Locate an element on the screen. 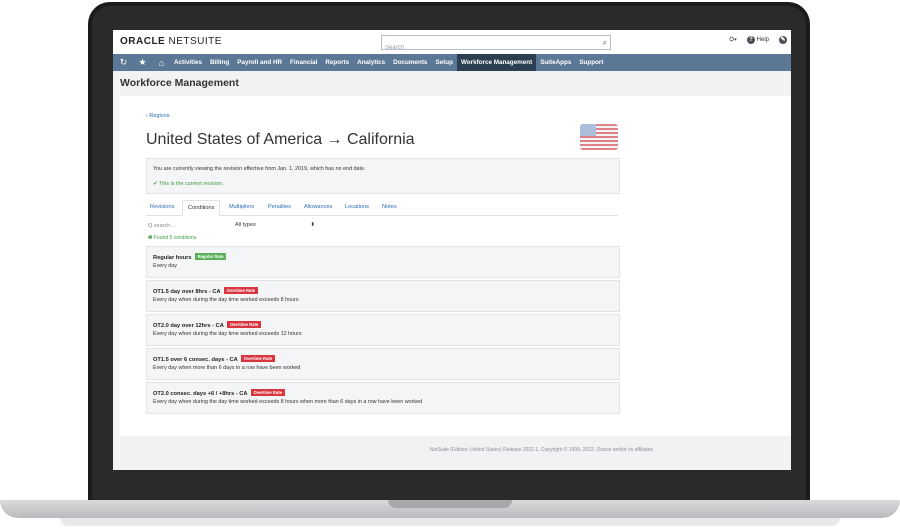 The width and height of the screenshot is (900, 529). laptop-notch is located at coordinates (450, 504).